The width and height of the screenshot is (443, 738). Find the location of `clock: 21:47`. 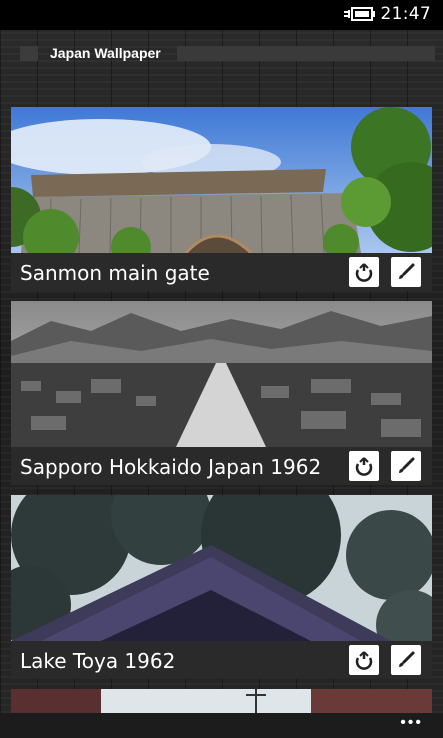

clock: 21:47 is located at coordinates (405, 14).